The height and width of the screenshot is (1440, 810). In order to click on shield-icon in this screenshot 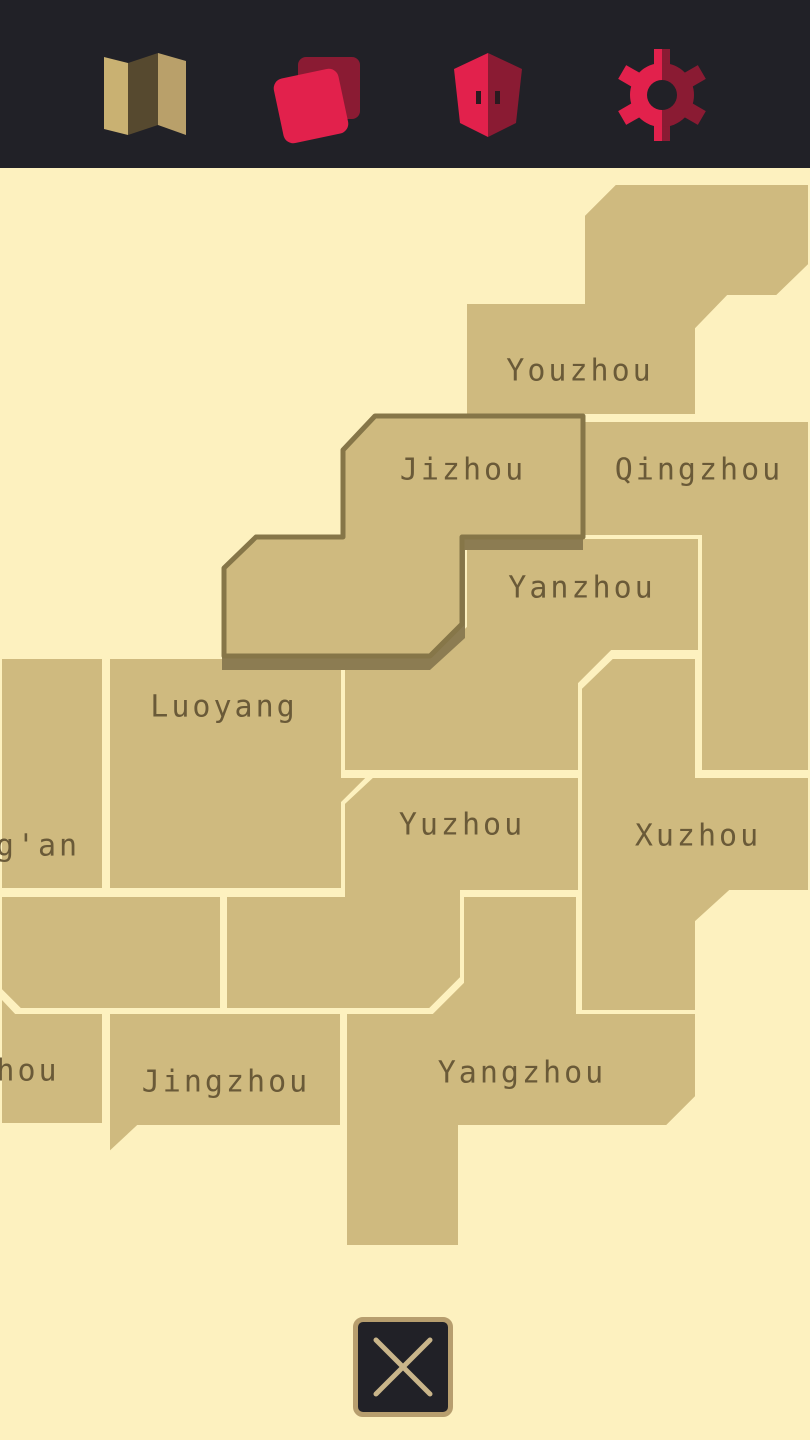, I will do `click(488, 95)`.